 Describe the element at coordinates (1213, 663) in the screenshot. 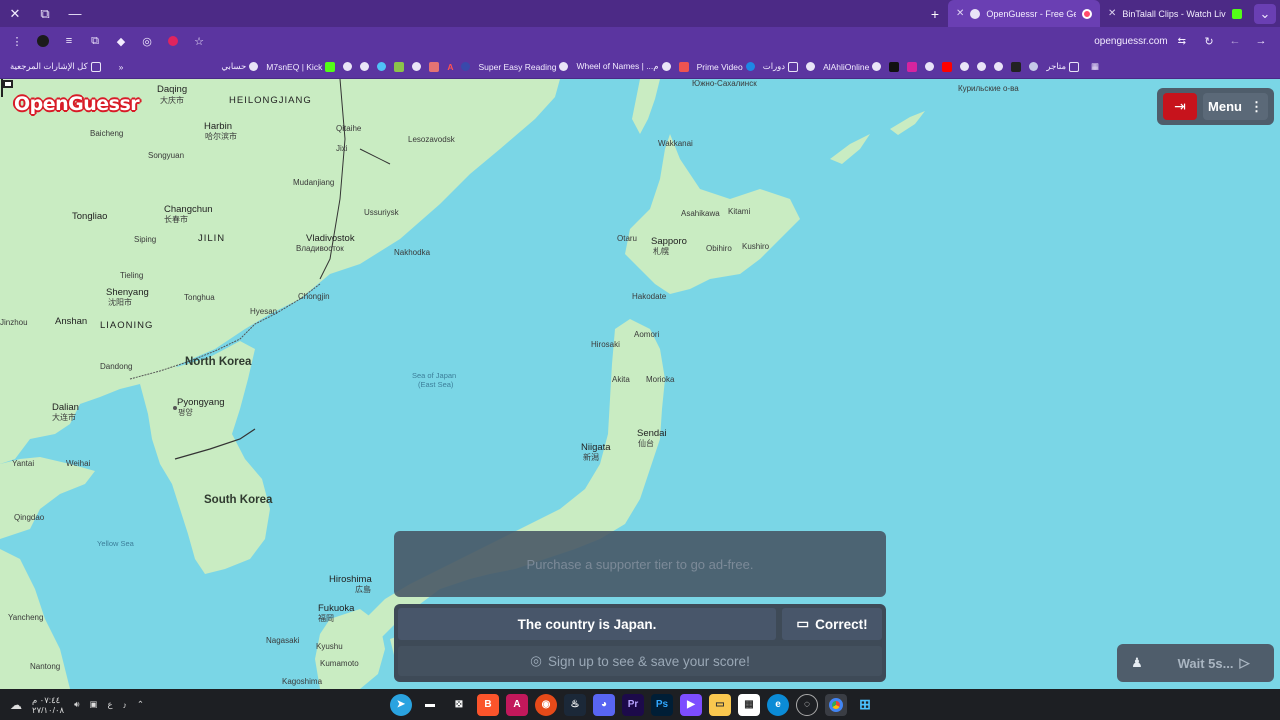

I see `next-round-button: Wait 5s... ▷` at that location.